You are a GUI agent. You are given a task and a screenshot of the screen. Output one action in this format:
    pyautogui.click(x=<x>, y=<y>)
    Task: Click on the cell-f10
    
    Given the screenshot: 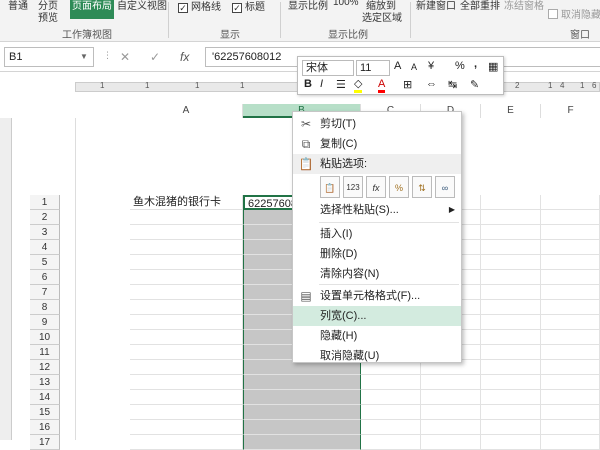 What is the action you would take?
    pyautogui.click(x=570, y=337)
    